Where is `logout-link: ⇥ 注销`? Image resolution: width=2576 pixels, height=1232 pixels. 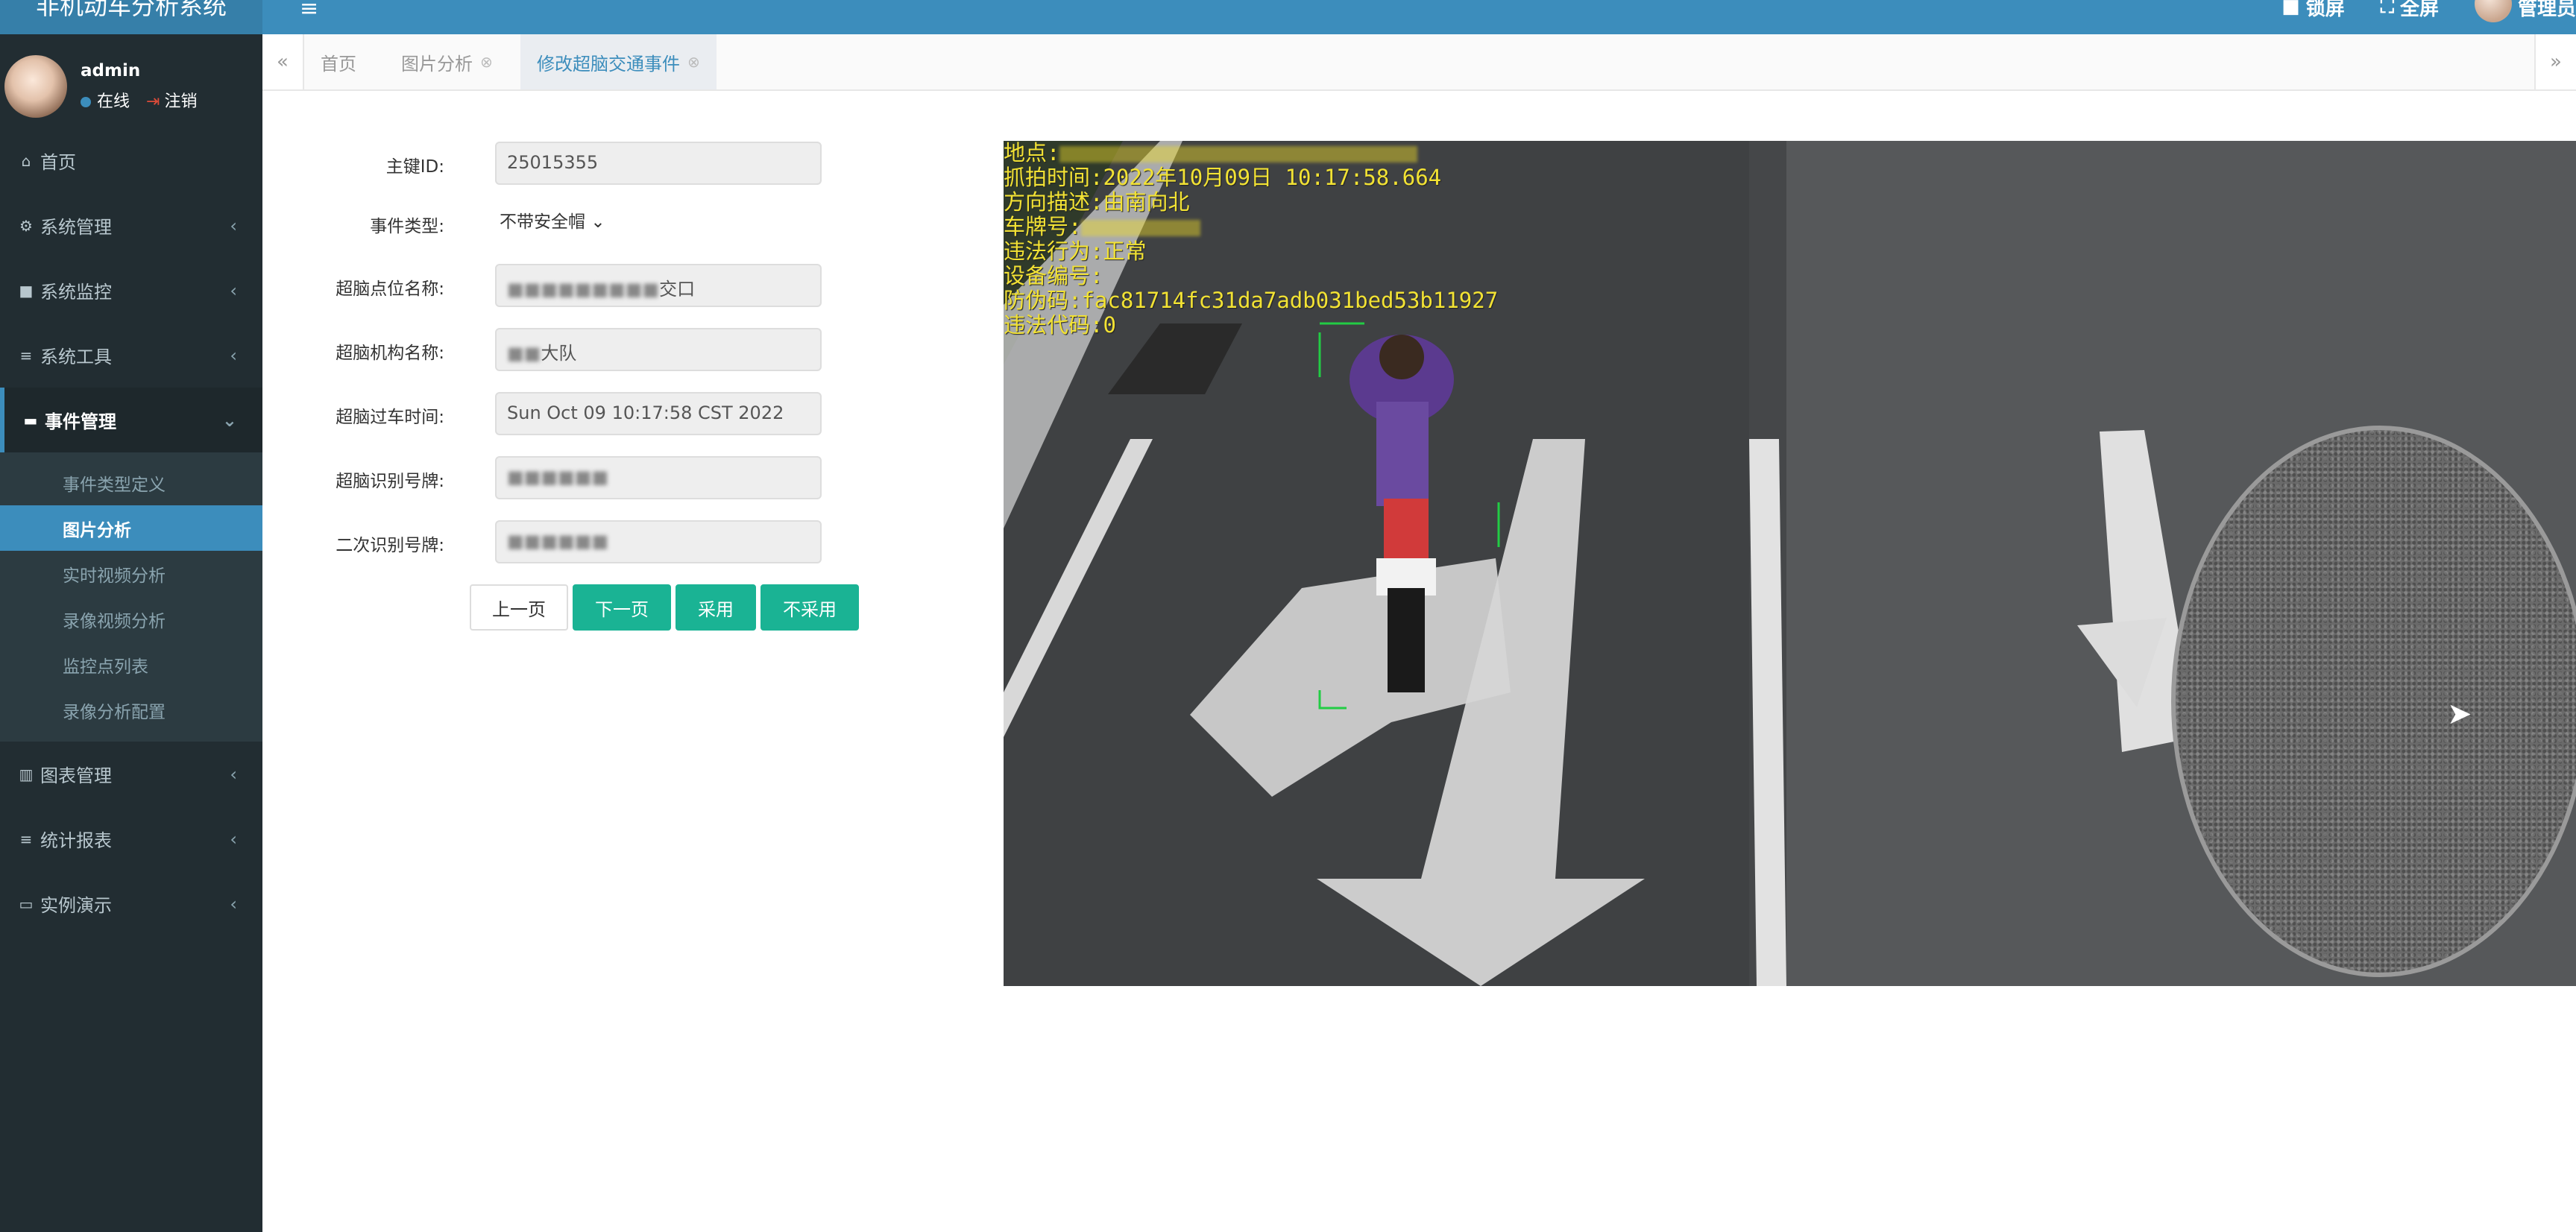 logout-link: ⇥ 注销 is located at coordinates (171, 100).